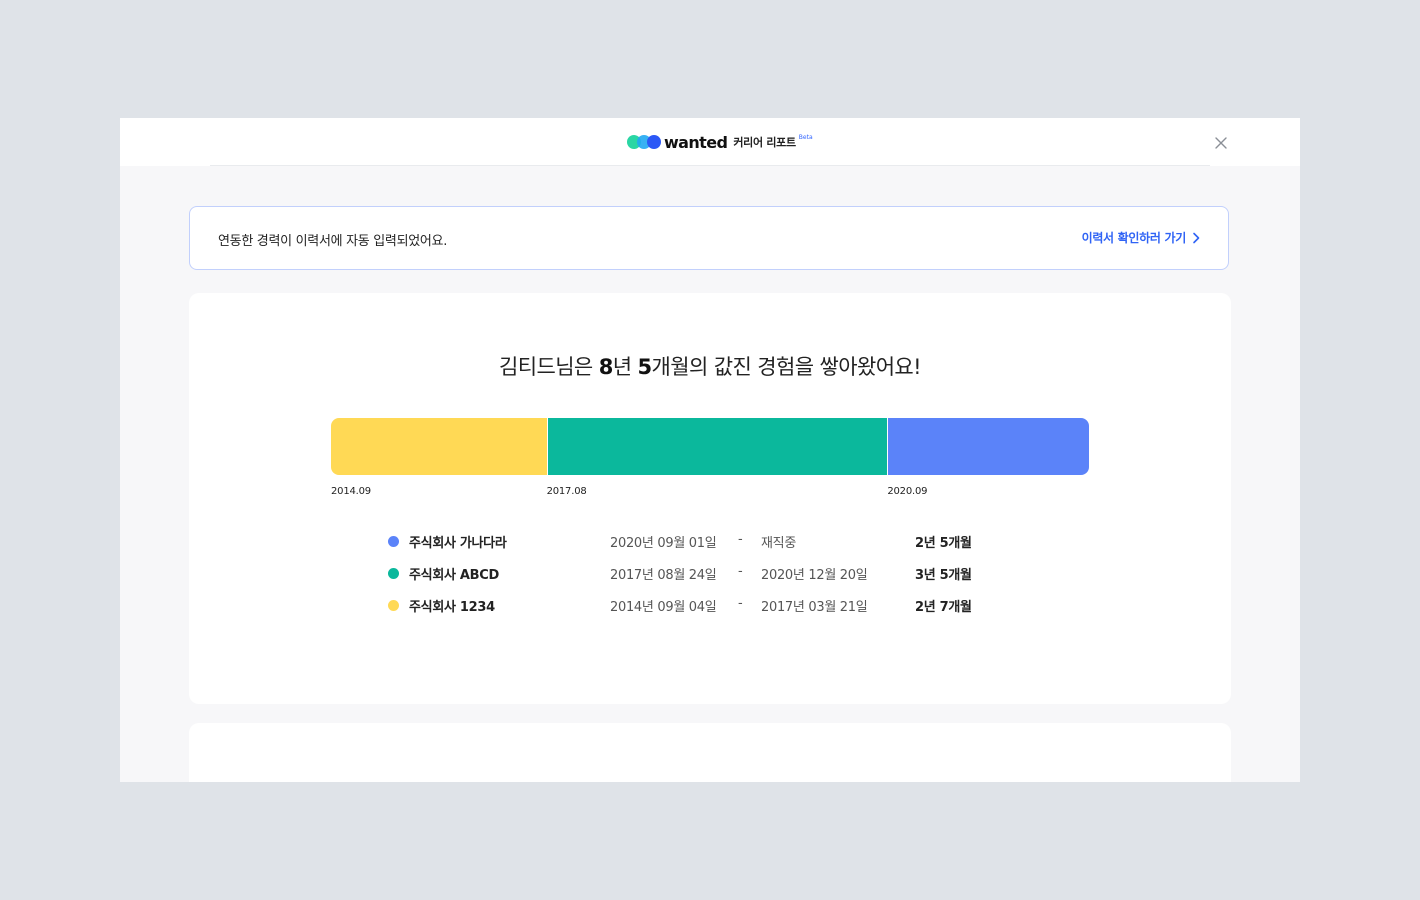  What do you see at coordinates (805, 137) in the screenshot?
I see `beta-badge: Beta` at bounding box center [805, 137].